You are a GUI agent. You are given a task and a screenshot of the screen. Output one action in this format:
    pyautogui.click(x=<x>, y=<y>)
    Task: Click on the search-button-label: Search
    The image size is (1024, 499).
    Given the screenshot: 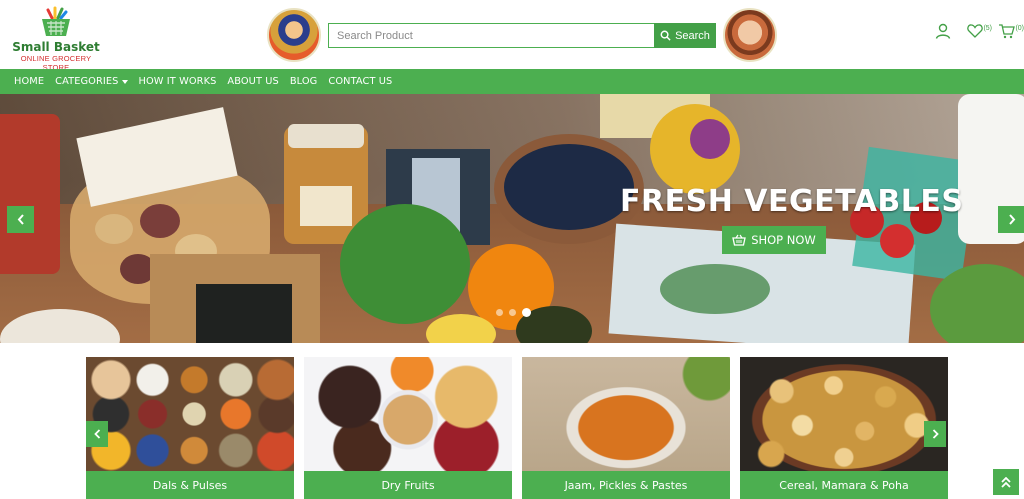 What is the action you would take?
    pyautogui.click(x=692, y=35)
    